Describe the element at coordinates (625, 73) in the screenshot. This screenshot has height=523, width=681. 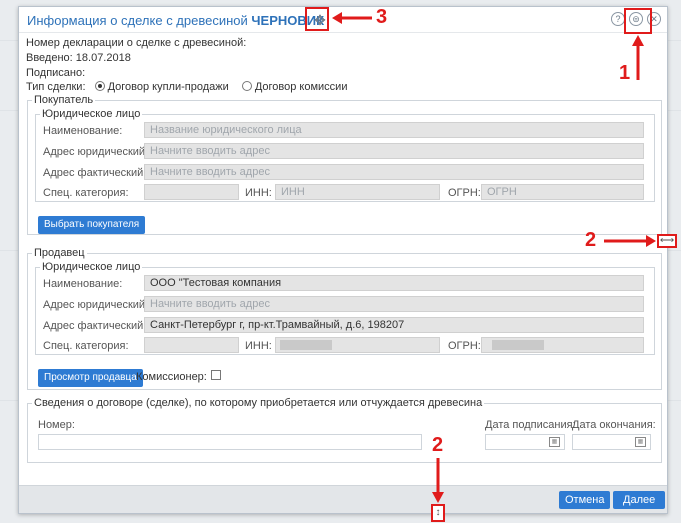
I see `annotation-label-1: 1` at that location.